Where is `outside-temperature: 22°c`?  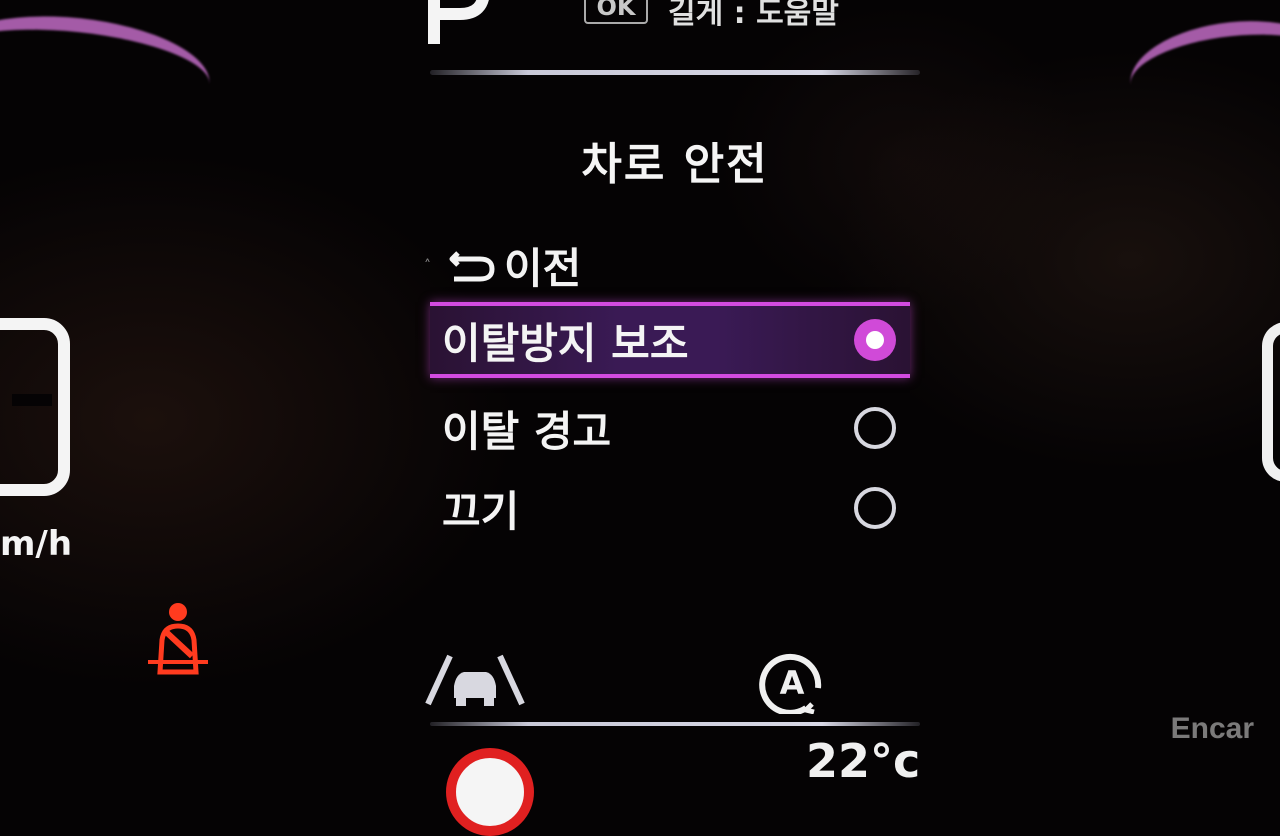
outside-temperature: 22°c is located at coordinates (863, 761).